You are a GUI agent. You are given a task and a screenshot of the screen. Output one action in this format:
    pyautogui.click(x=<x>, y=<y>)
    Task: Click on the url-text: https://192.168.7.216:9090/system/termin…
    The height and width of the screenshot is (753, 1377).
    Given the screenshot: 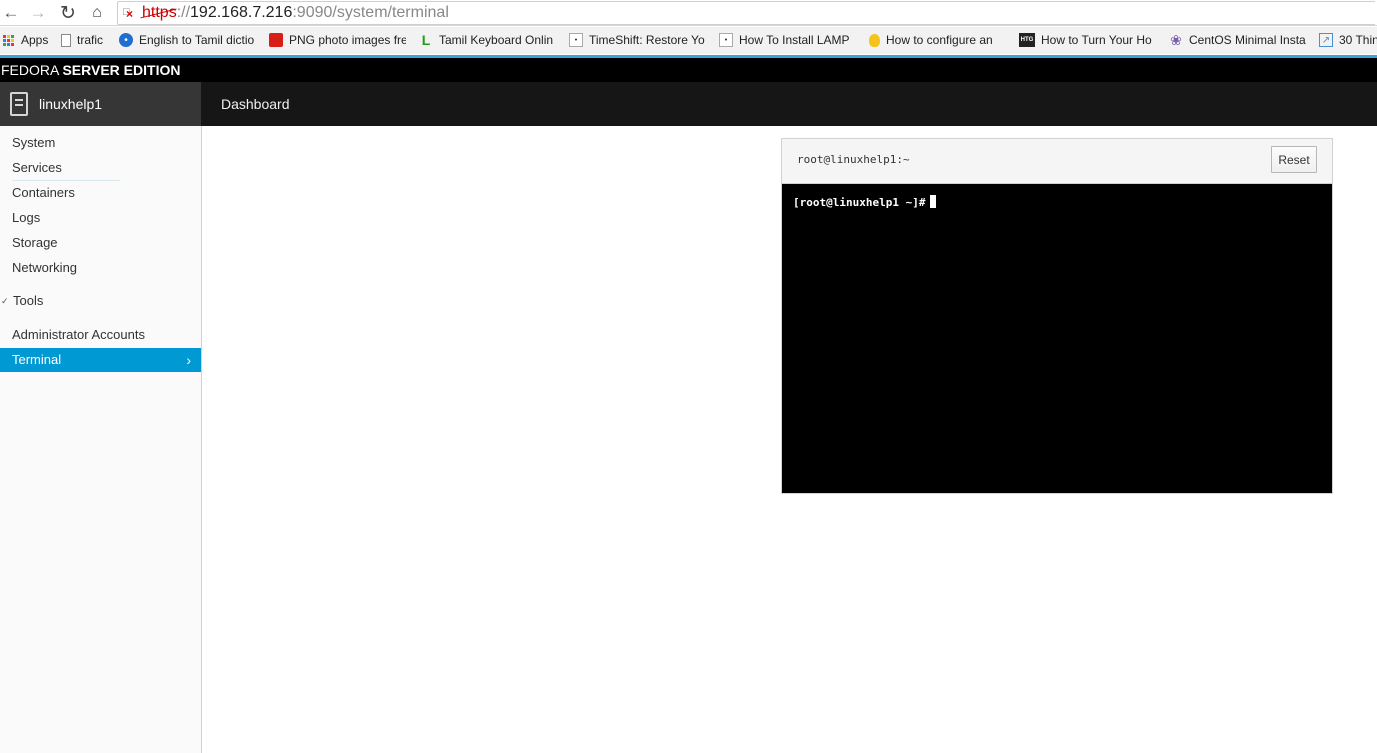 What is the action you would take?
    pyautogui.click(x=295, y=12)
    